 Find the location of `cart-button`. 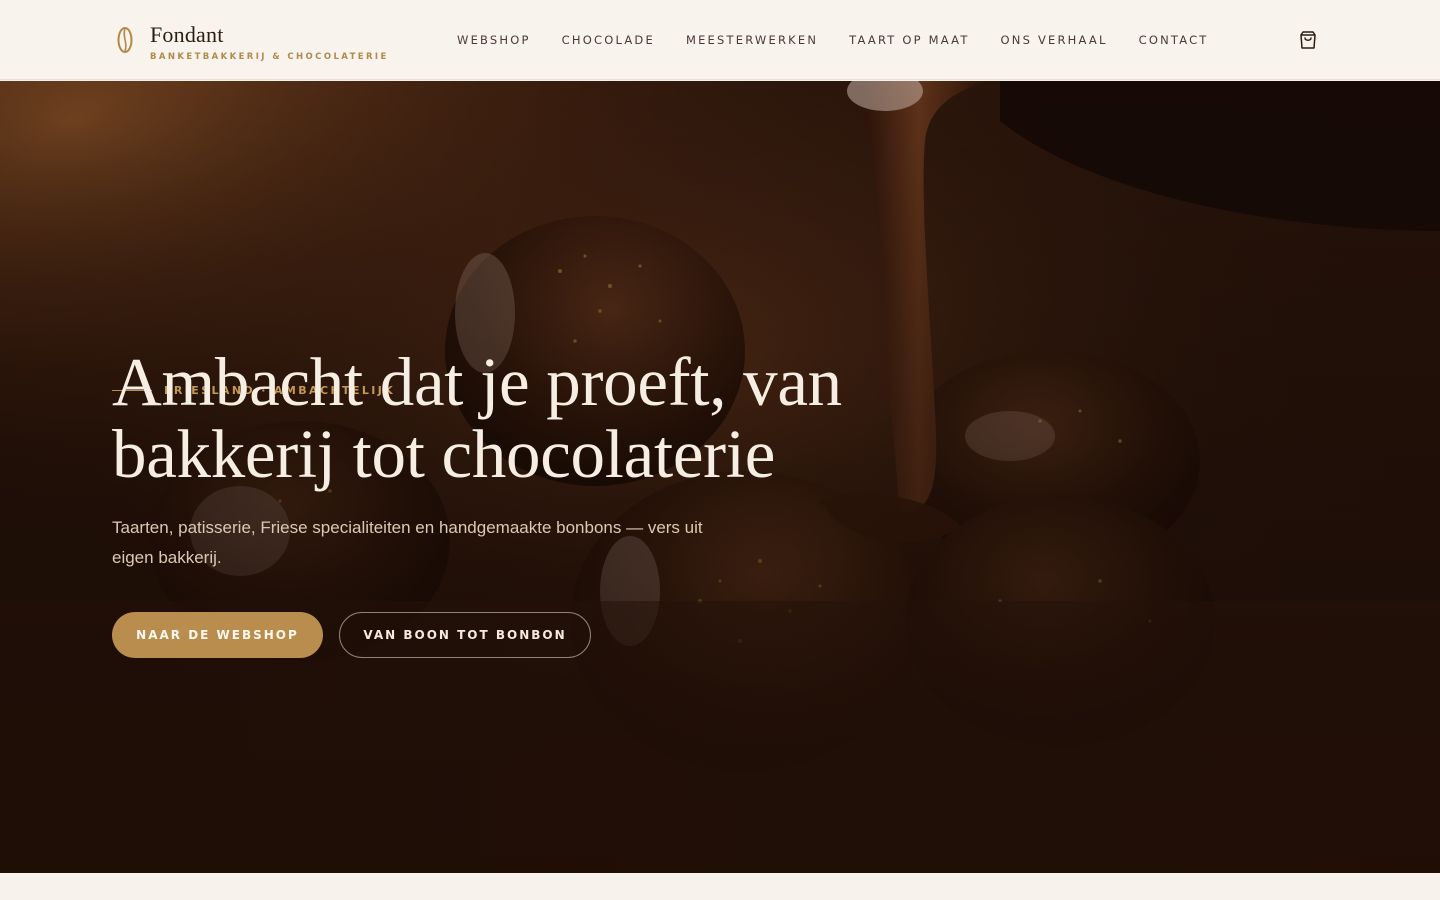

cart-button is located at coordinates (1308, 40).